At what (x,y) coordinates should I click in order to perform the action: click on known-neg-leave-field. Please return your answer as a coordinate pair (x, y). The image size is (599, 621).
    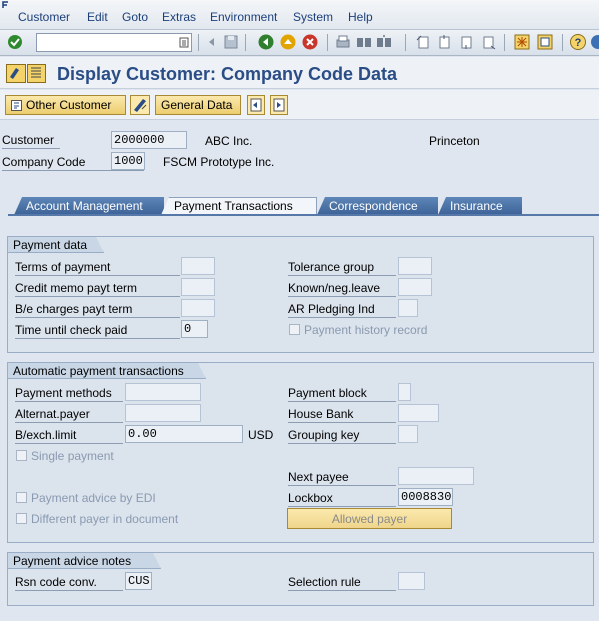
    Looking at the image, I should click on (415, 287).